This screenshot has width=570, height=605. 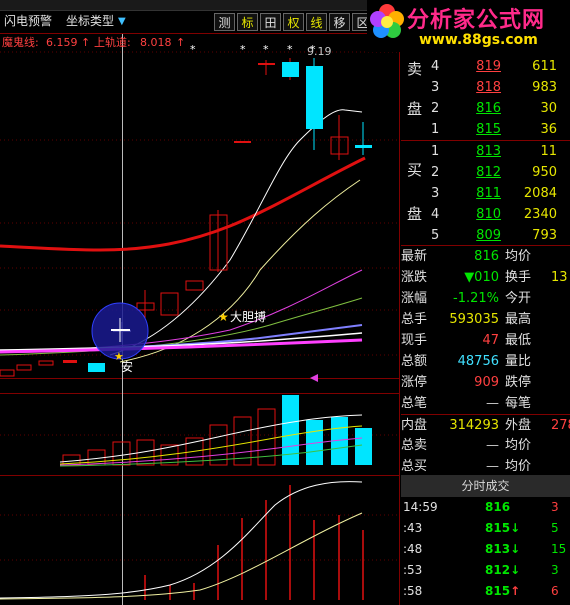 I want to click on tick-price: 815↓, so click(x=503, y=528).